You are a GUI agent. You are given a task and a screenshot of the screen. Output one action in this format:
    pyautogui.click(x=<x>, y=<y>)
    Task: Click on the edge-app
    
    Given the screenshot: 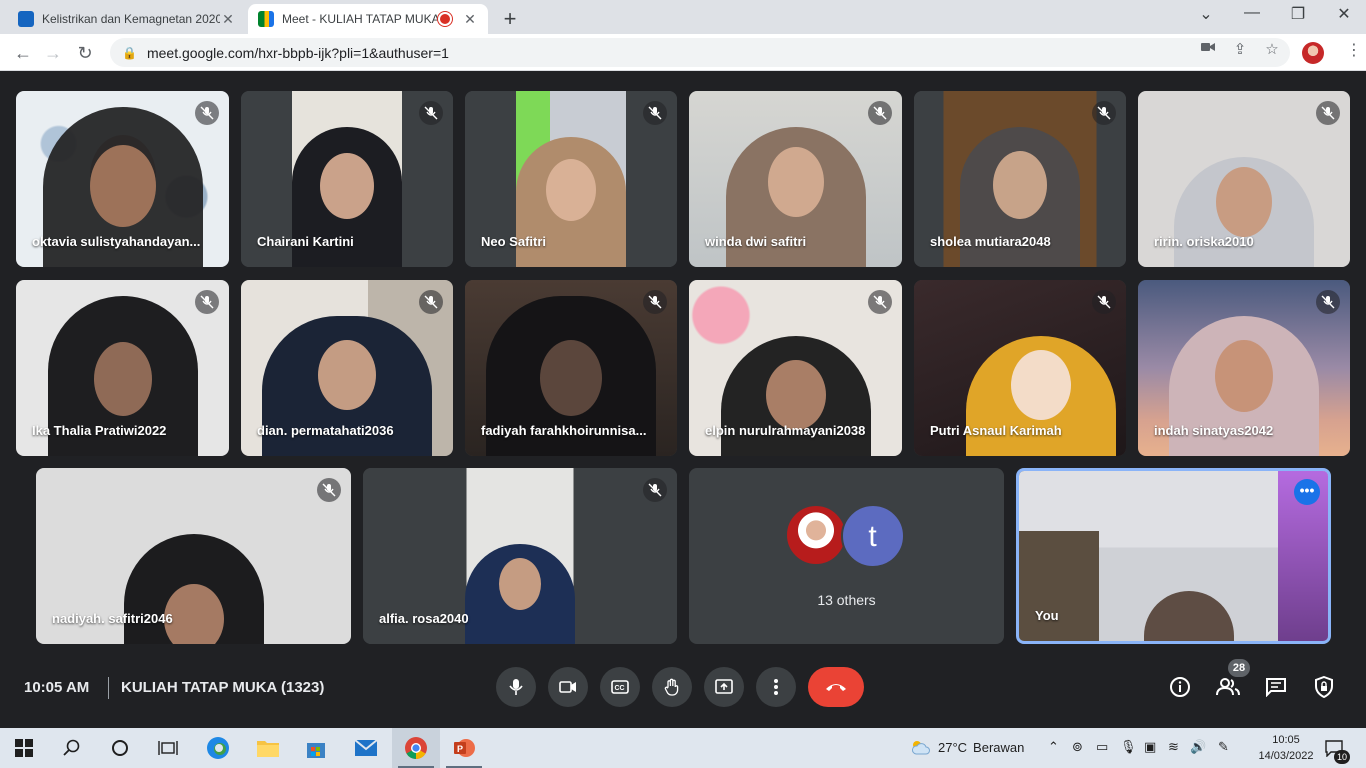 What is the action you would take?
    pyautogui.click(x=218, y=748)
    